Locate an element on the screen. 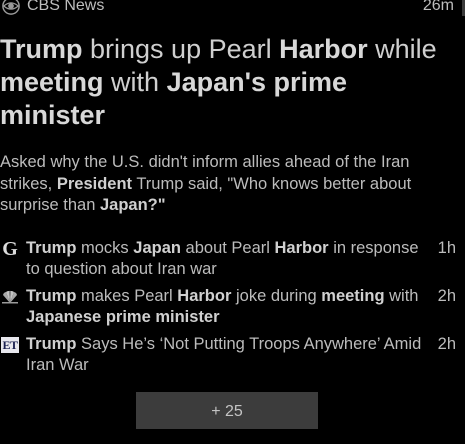  related-item-time: 1h is located at coordinates (446, 248).